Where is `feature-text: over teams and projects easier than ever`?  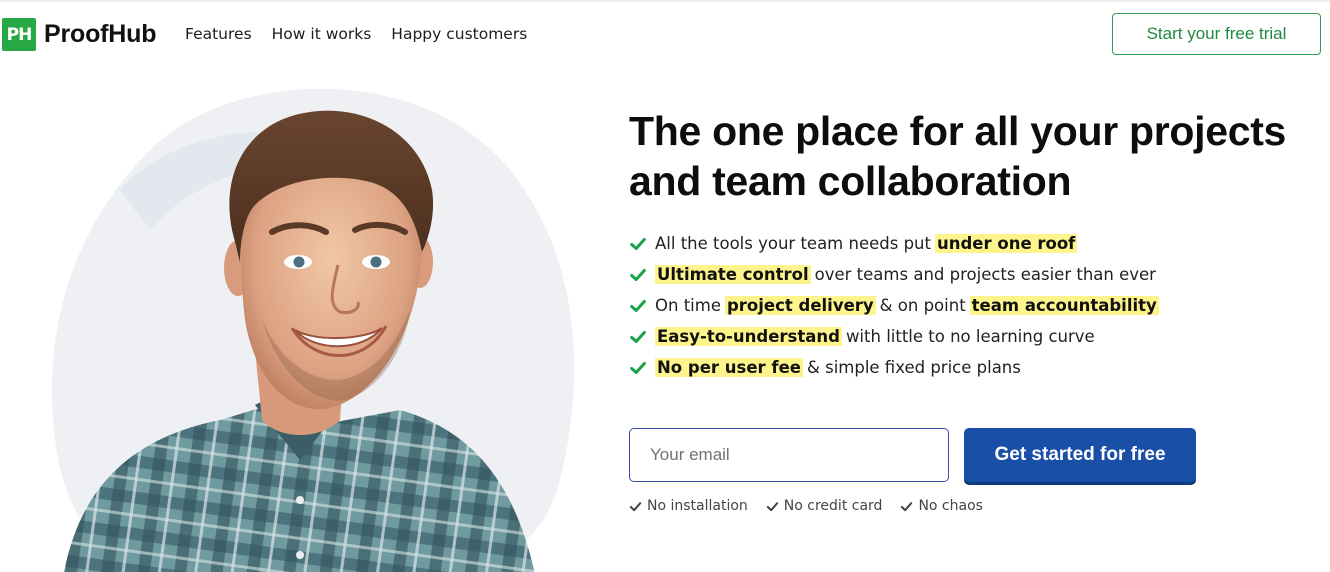
feature-text: over teams and projects easier than ever is located at coordinates (985, 274).